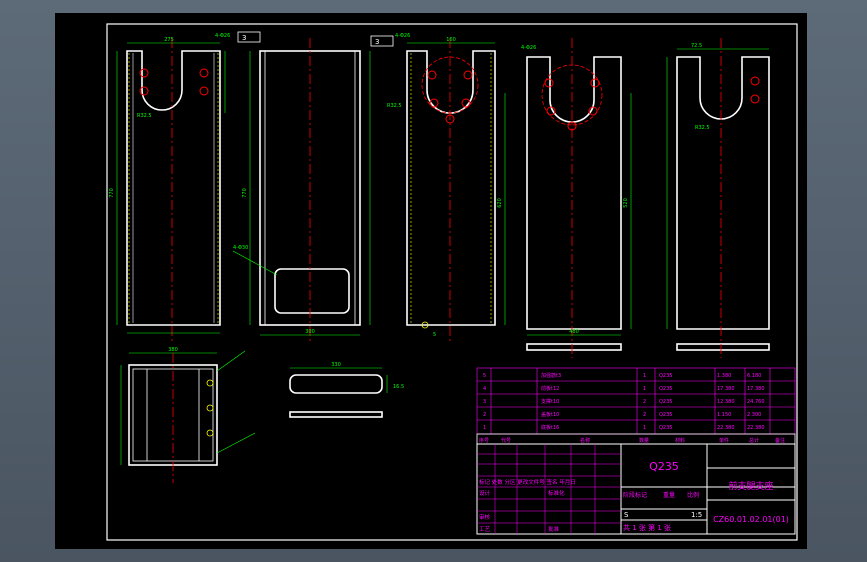 The image size is (867, 562). I want to click on dims-view5, so click(717, 188).